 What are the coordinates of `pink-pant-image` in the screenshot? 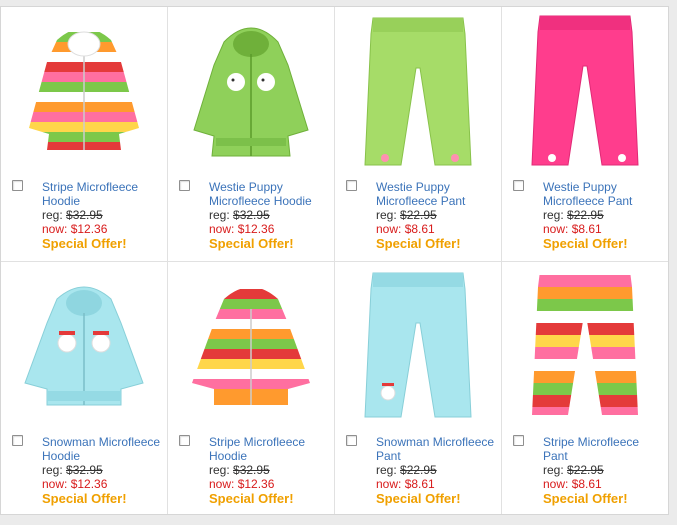 It's located at (585, 90).